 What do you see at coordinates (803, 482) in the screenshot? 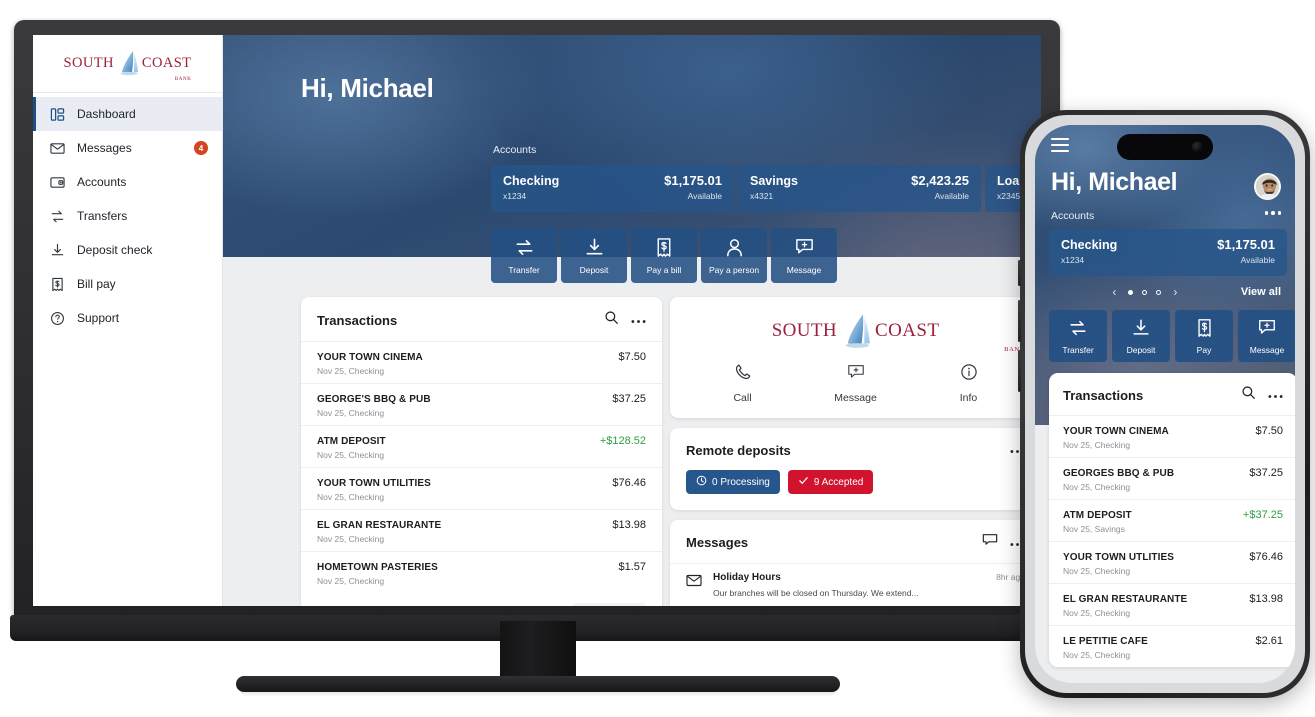
I see `check-icon` at bounding box center [803, 482].